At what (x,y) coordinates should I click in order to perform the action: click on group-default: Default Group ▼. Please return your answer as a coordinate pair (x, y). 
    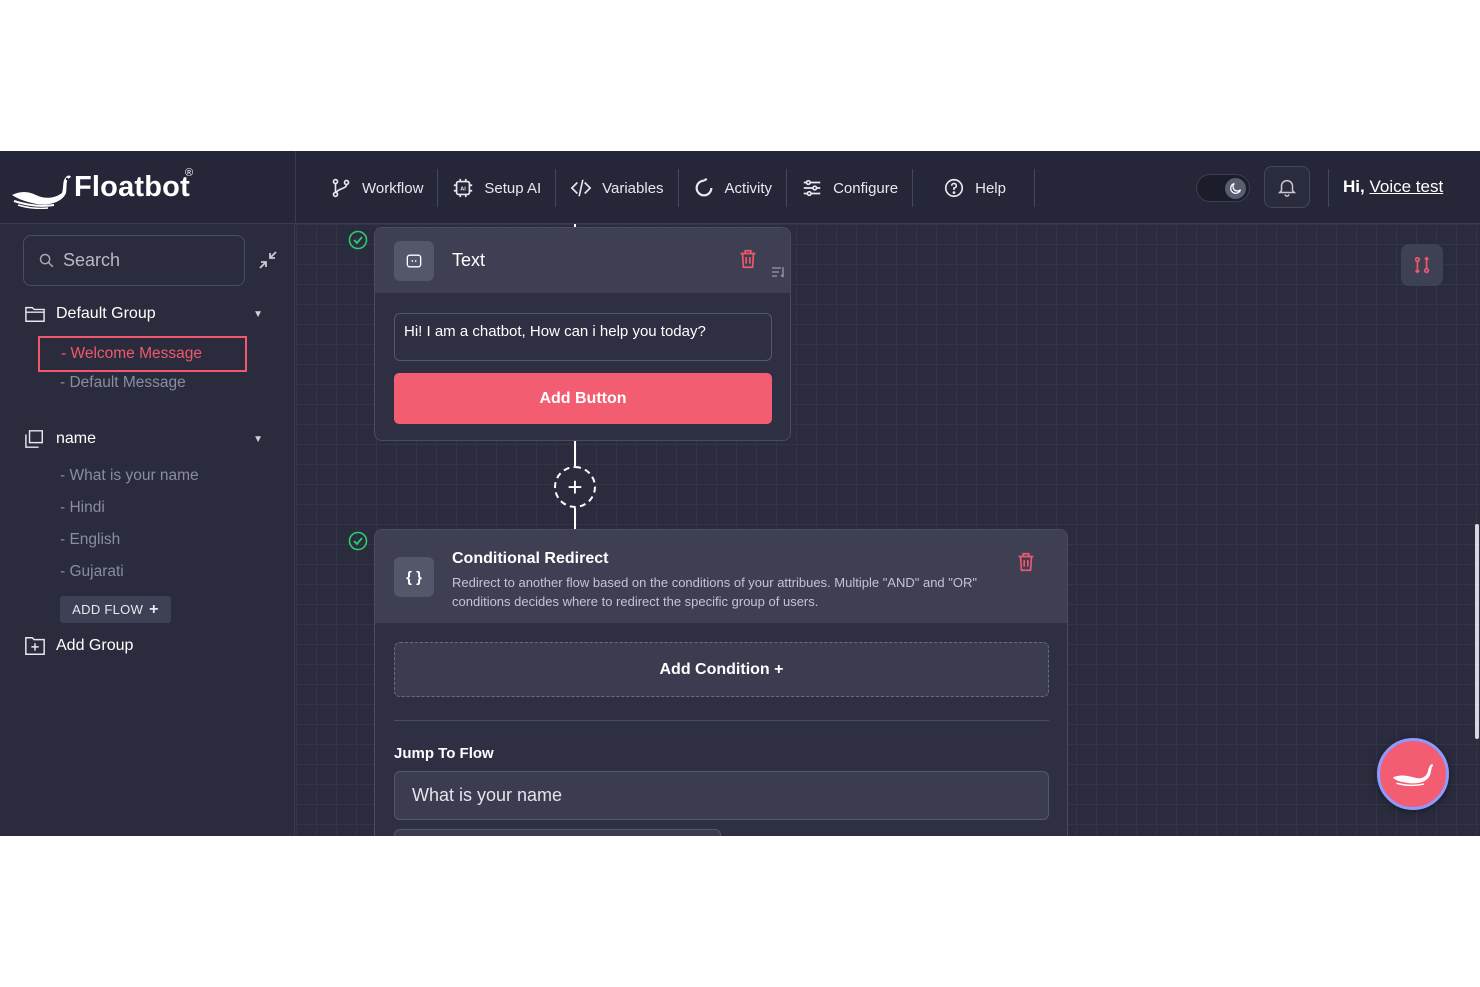
    Looking at the image, I should click on (146, 314).